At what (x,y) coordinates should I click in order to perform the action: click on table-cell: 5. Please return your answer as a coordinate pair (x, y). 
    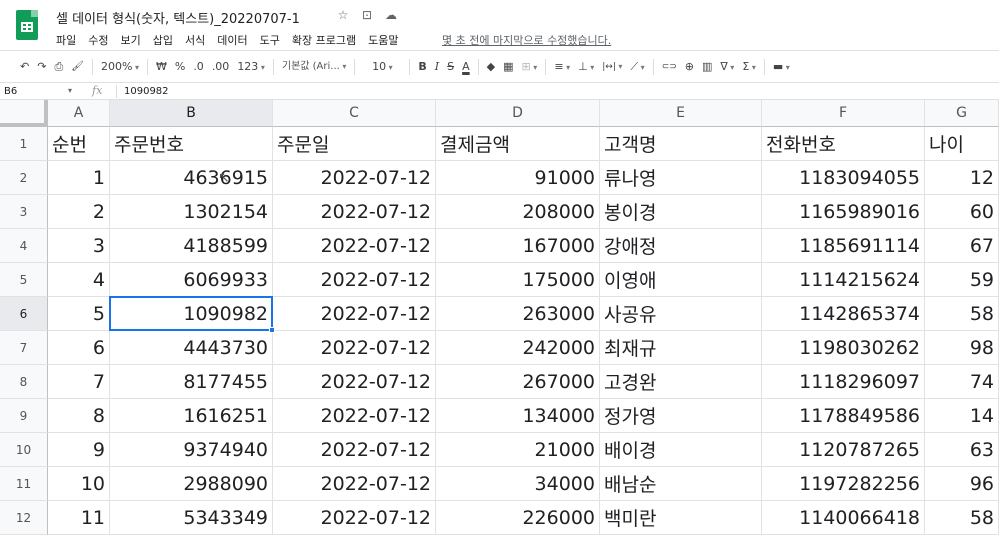
    Looking at the image, I should click on (79, 314).